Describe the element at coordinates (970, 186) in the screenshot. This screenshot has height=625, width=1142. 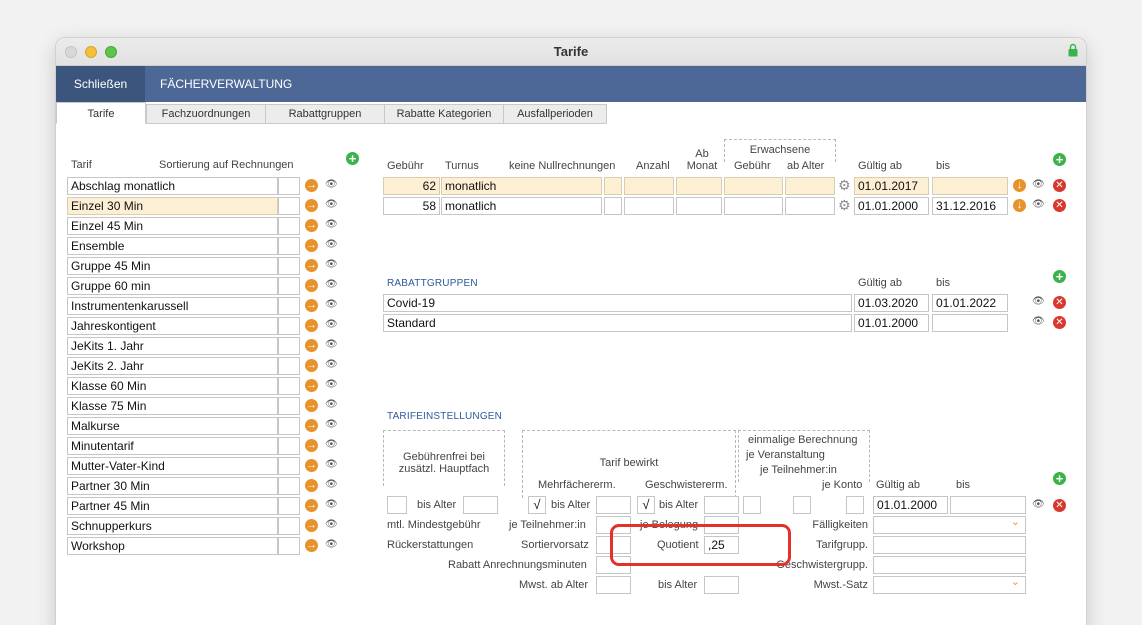
I see `fee-bis-field` at that location.